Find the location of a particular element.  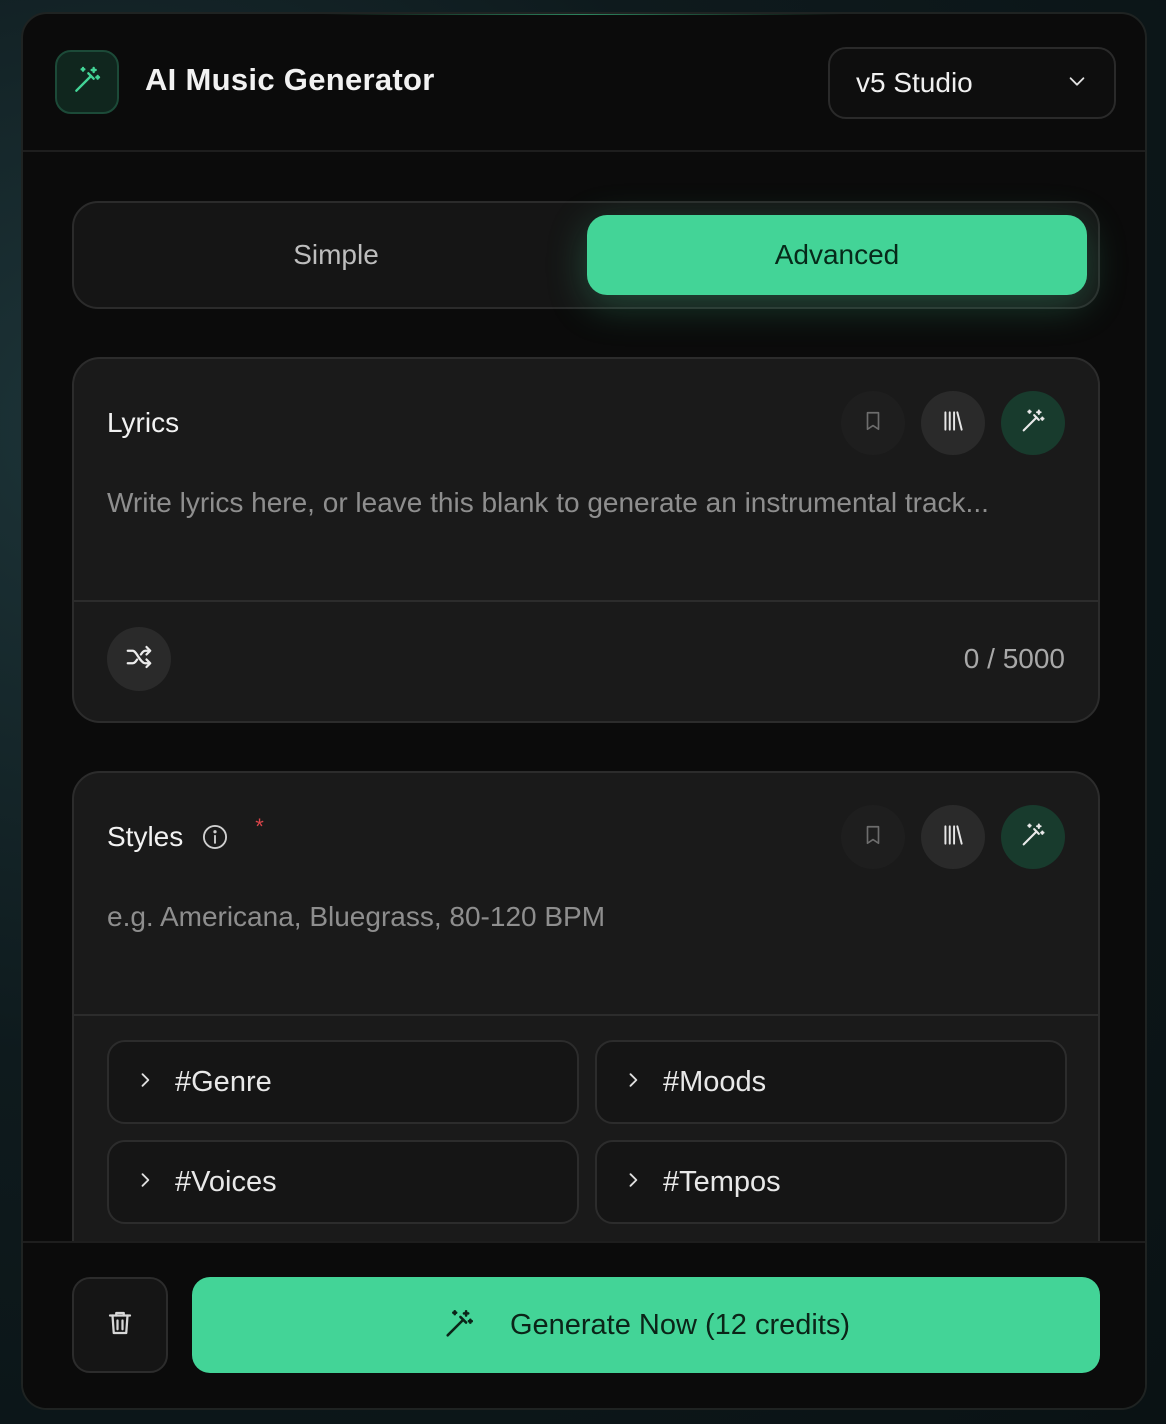

lyrics-library-button is located at coordinates (953, 423).